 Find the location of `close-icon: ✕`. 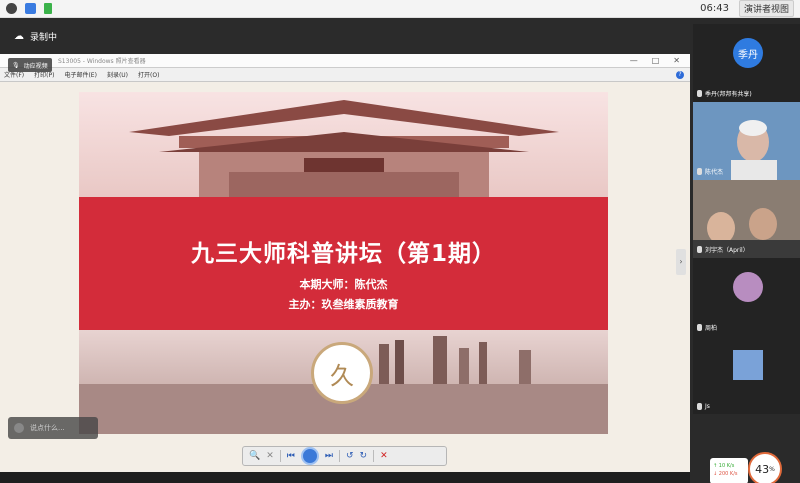

close-icon: ✕ is located at coordinates (676, 60).